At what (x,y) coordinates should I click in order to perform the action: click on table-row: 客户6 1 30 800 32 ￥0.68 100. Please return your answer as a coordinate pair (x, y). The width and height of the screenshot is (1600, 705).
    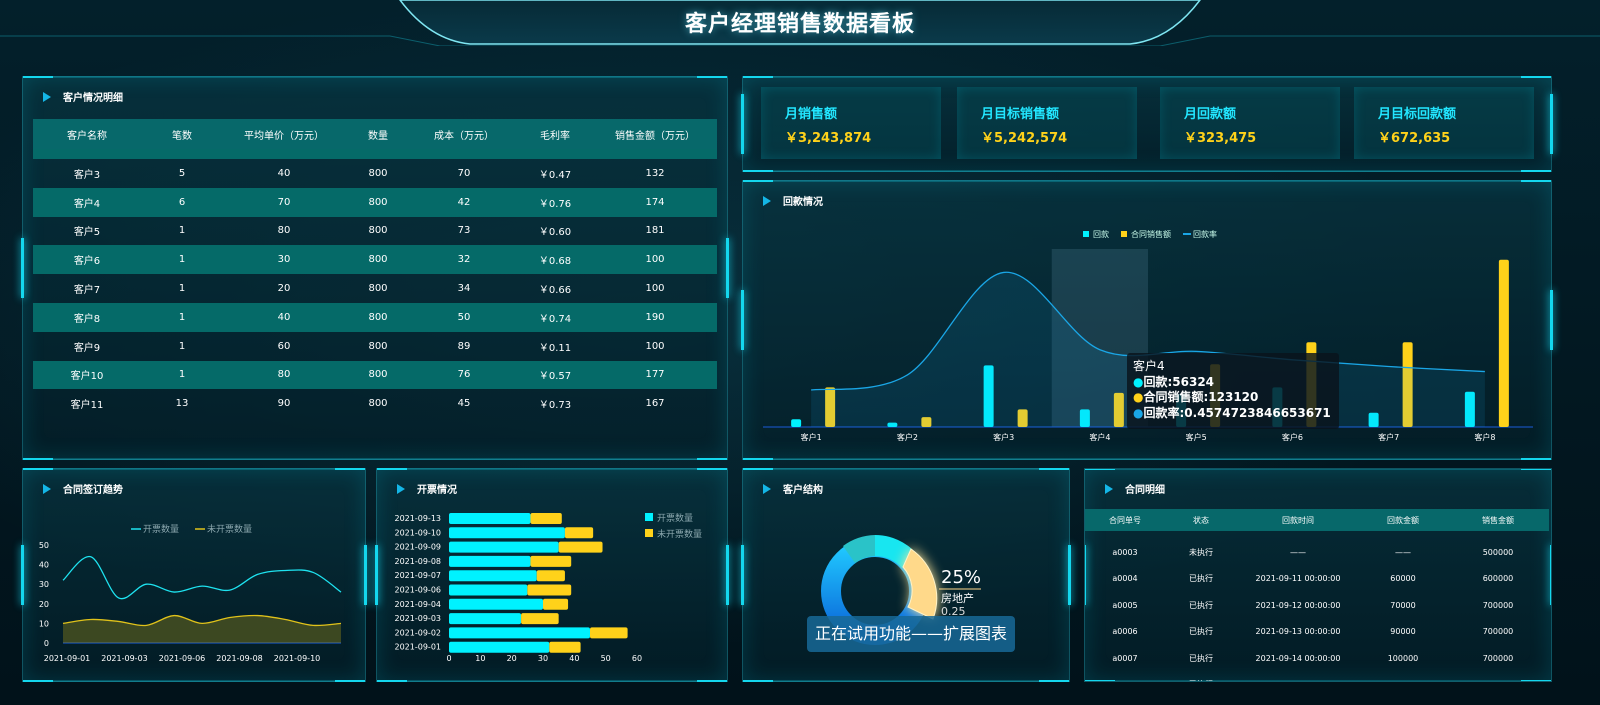
    Looking at the image, I should click on (375, 260).